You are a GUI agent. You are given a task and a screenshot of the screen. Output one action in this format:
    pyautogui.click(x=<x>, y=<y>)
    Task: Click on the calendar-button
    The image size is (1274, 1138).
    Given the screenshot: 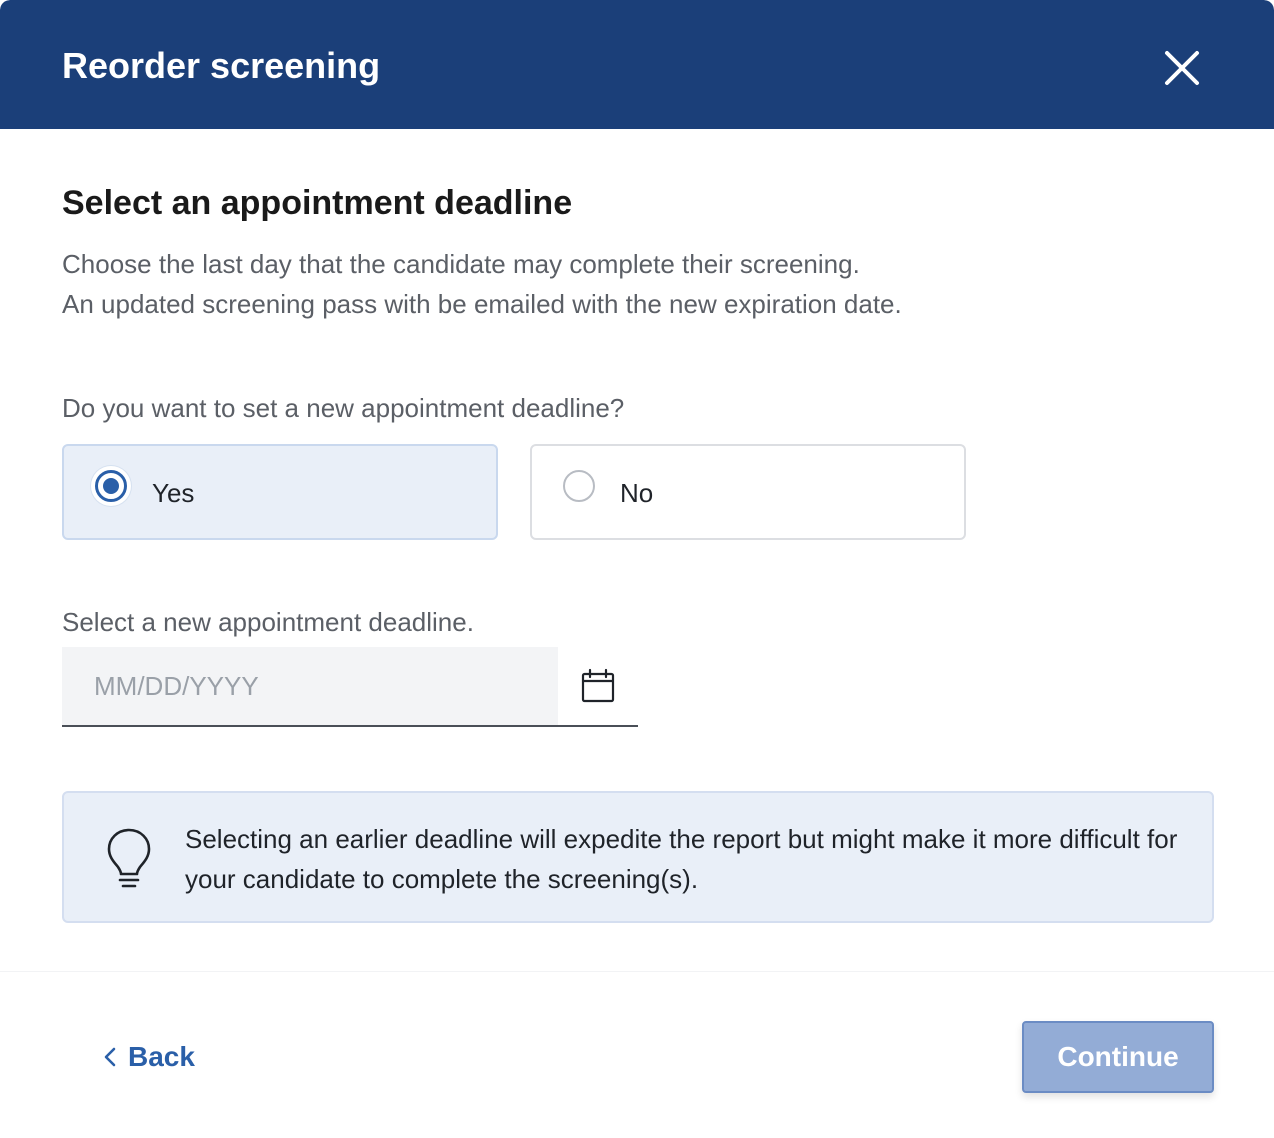 What is the action you would take?
    pyautogui.click(x=598, y=687)
    